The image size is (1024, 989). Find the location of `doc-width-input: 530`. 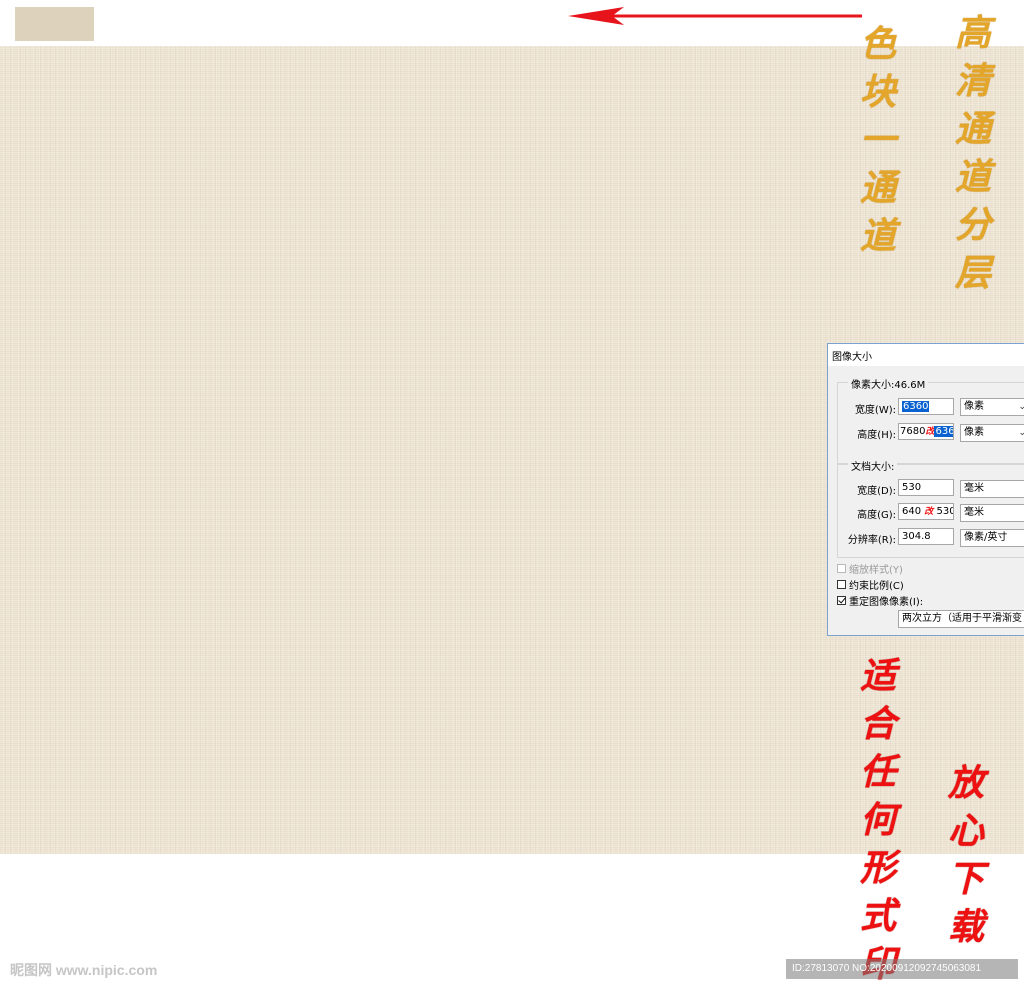

doc-width-input: 530 is located at coordinates (926, 487).